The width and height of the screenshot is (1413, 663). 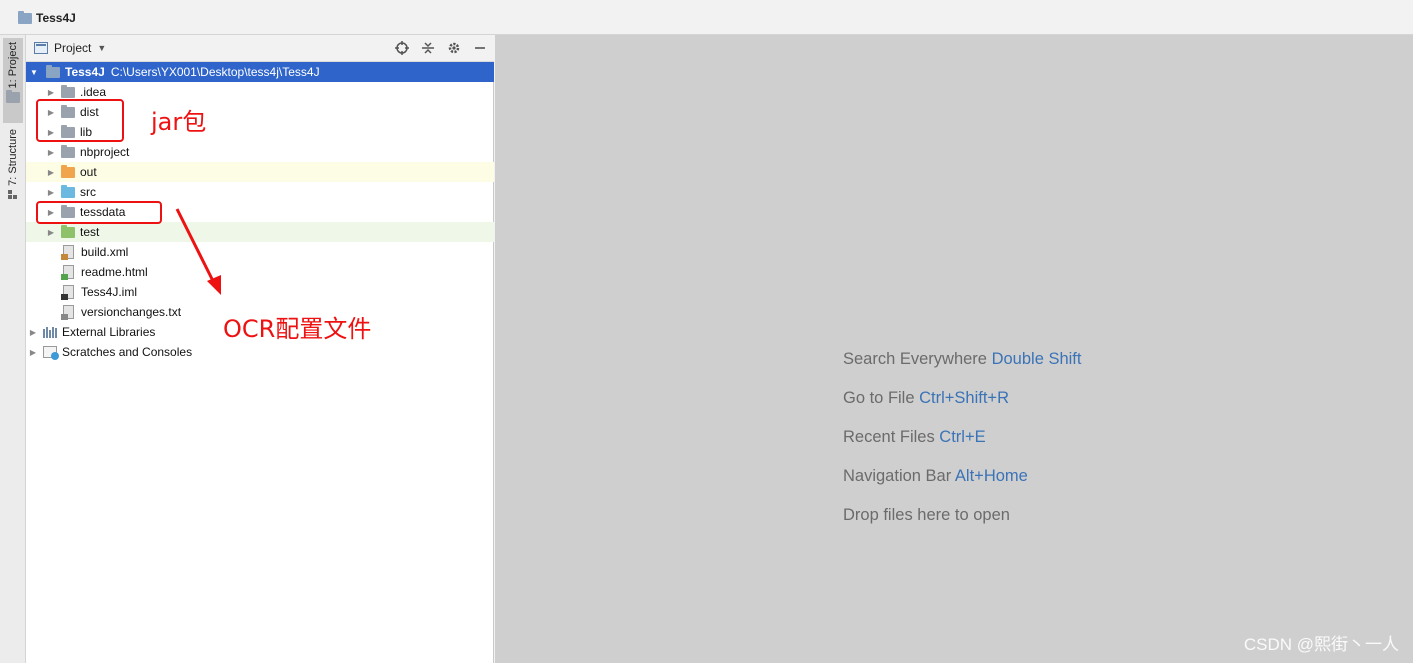 What do you see at coordinates (131, 312) in the screenshot?
I see `tree-item-label: versionchanges.txt` at bounding box center [131, 312].